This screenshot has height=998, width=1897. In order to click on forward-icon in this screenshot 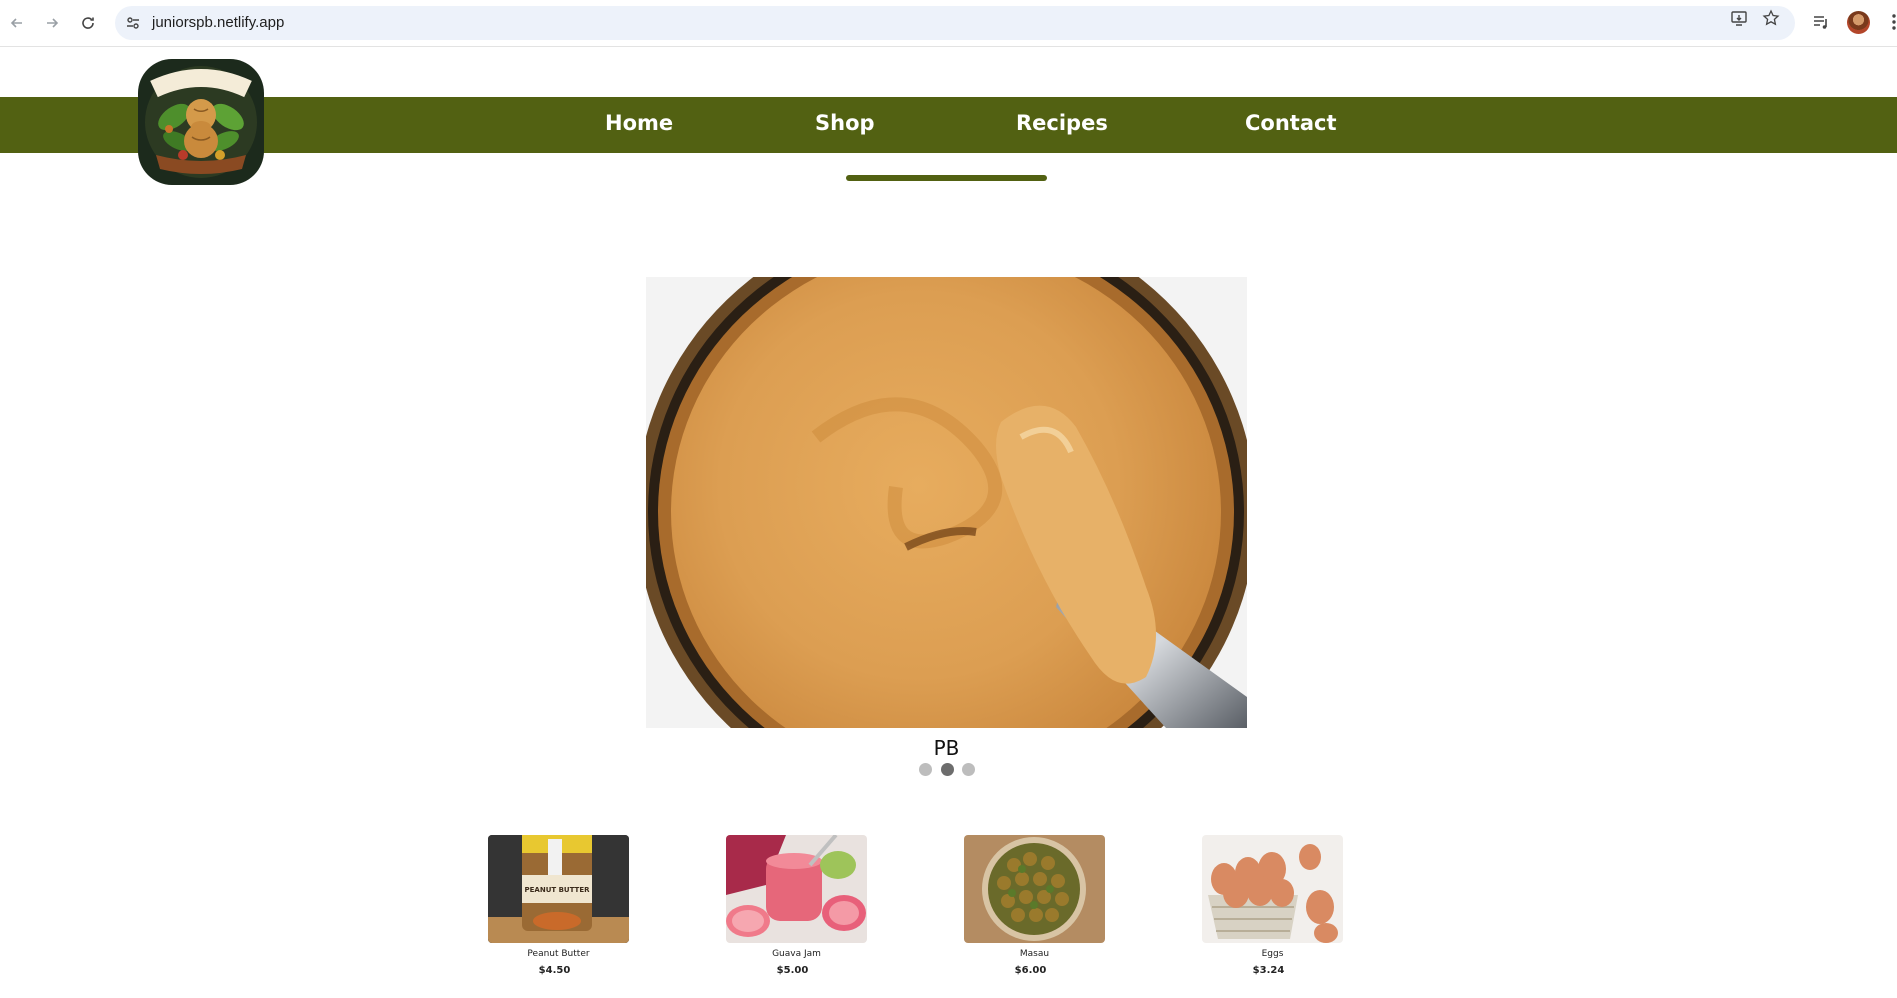, I will do `click(52, 23)`.